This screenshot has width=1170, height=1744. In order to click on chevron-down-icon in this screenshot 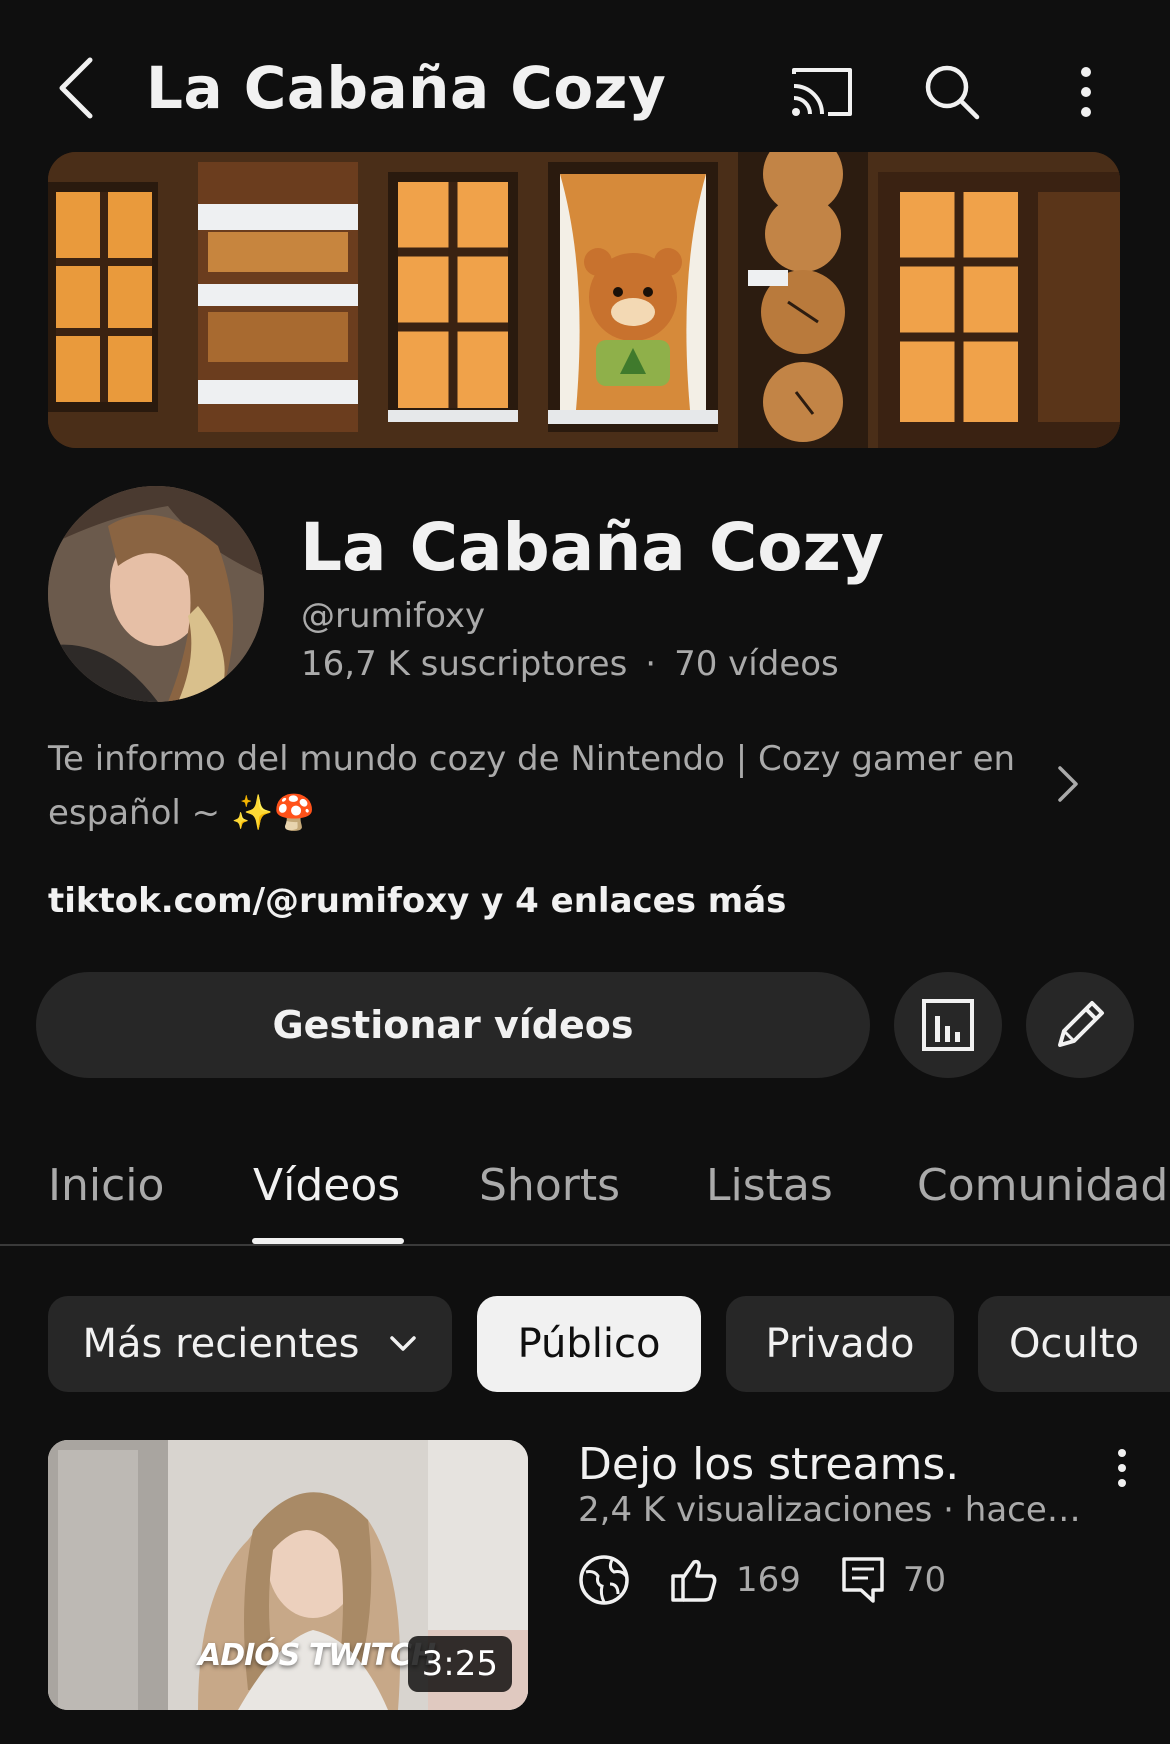, I will do `click(403, 1344)`.